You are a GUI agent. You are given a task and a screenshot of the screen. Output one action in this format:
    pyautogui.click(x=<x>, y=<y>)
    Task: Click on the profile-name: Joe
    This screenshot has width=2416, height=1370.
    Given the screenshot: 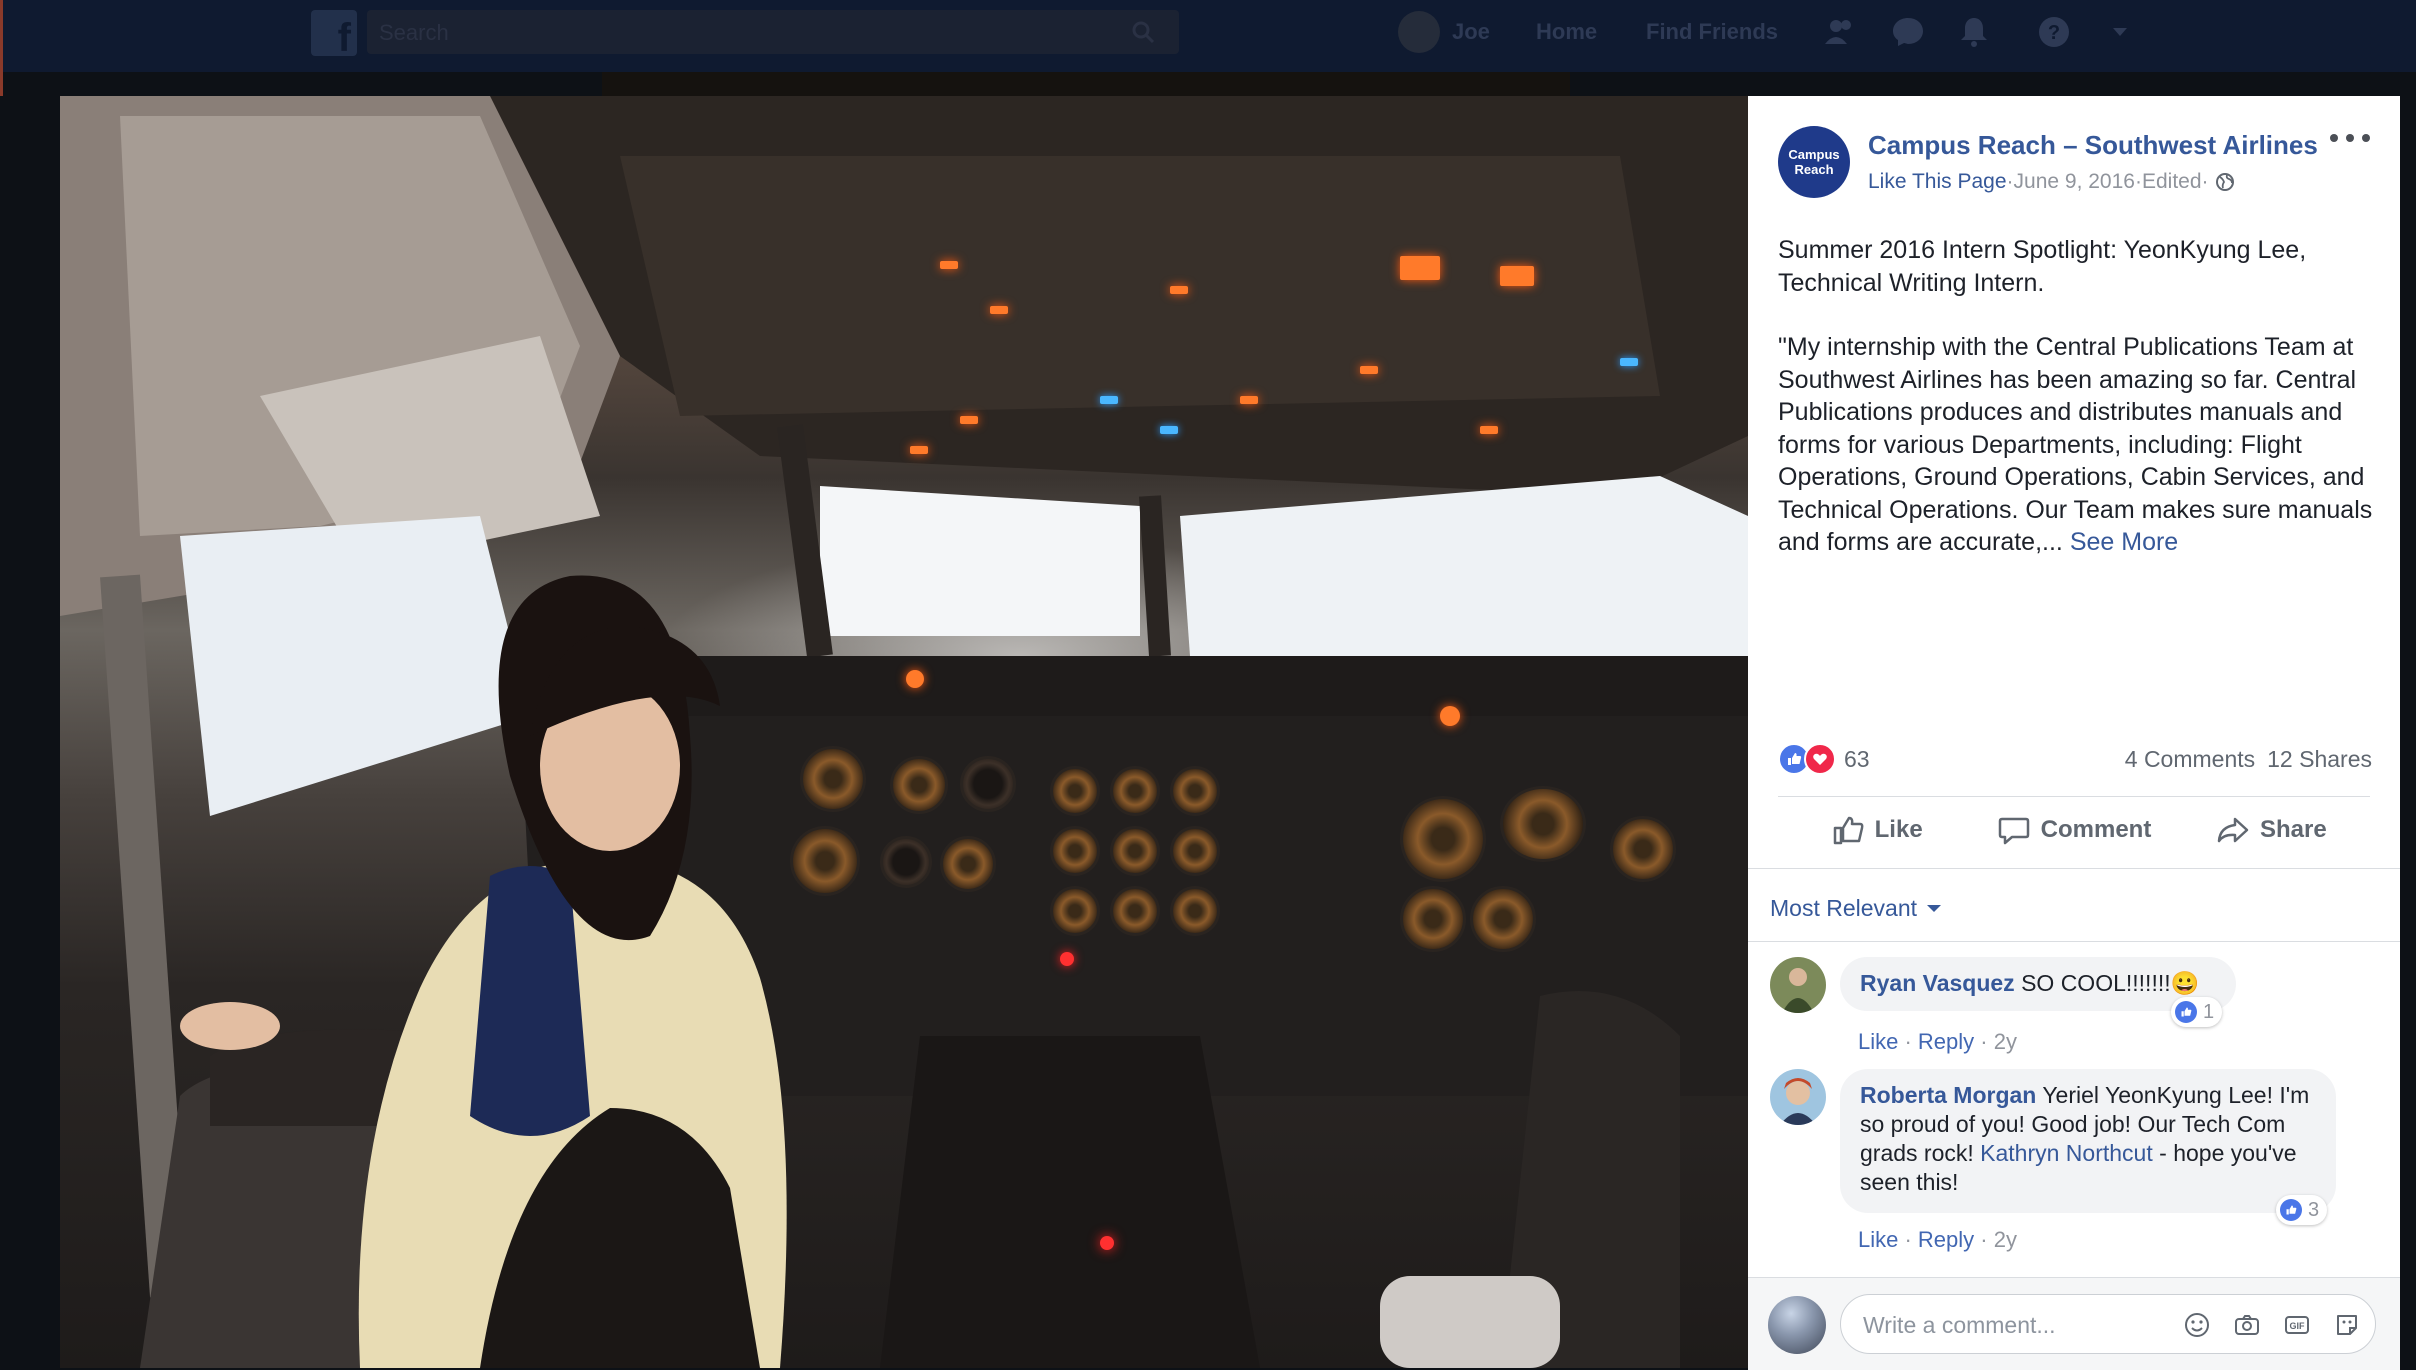 What is the action you would take?
    pyautogui.click(x=1471, y=31)
    